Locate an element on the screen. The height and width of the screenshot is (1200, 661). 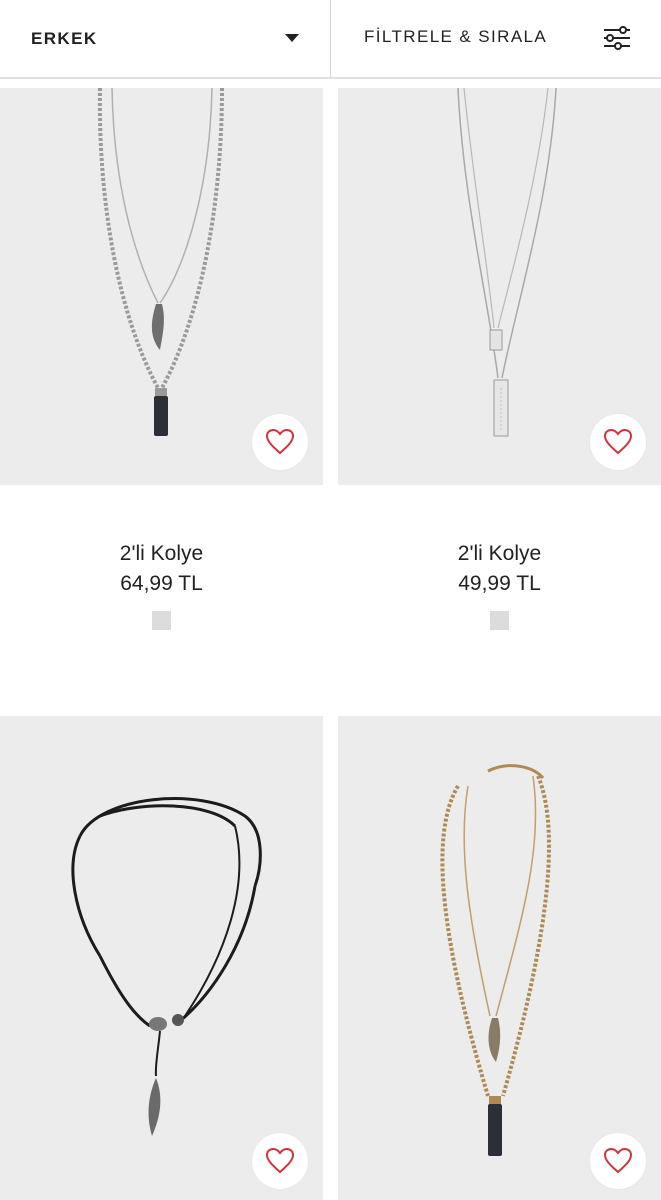
product-price: 49,99 TL is located at coordinates (499, 583).